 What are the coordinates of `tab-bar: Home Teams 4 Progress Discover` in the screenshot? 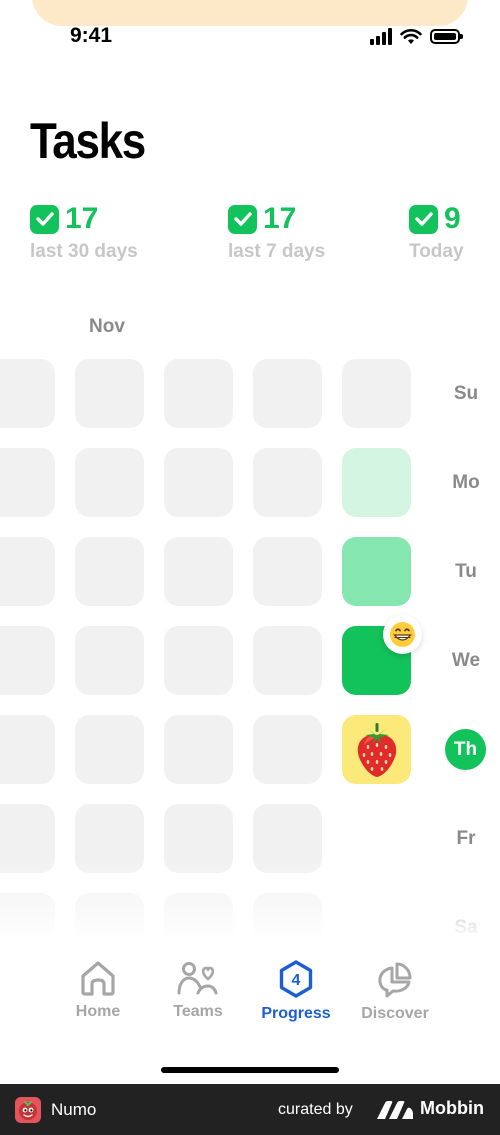 It's located at (250, 995).